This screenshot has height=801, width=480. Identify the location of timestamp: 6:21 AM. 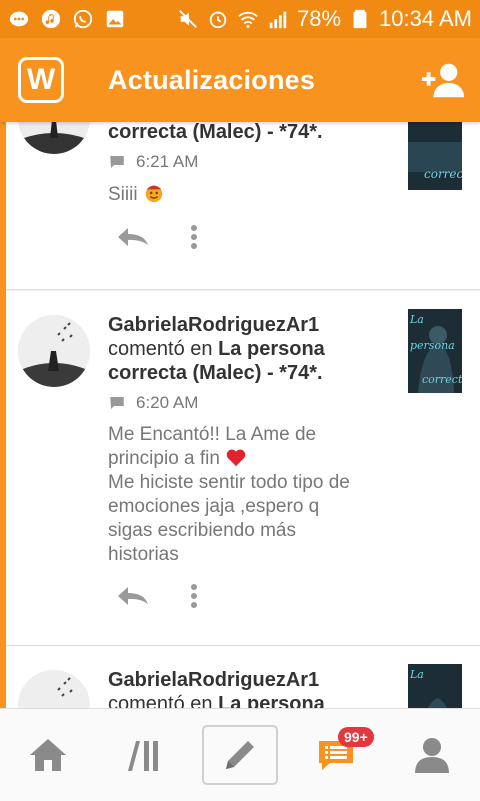
(167, 161).